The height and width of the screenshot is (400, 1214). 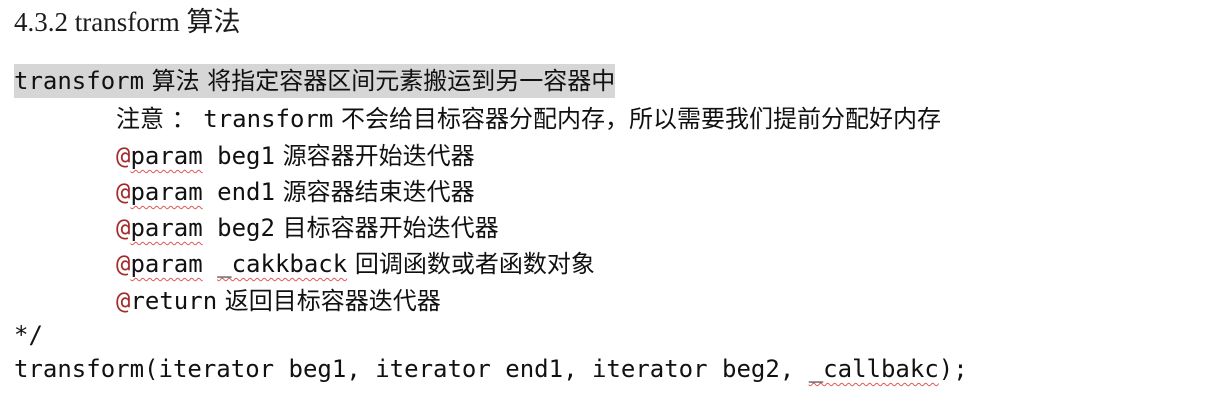 I want to click on summary-code: transform, so click(x=79, y=81).